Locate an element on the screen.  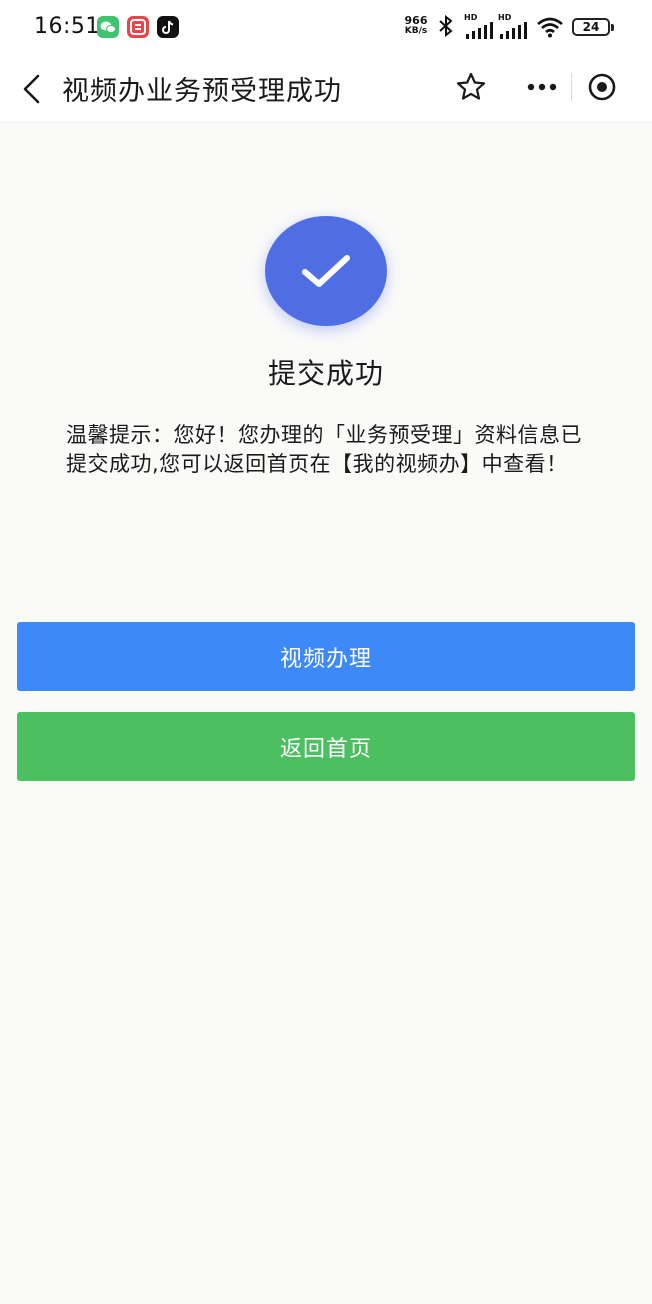
battery-icon: 24 is located at coordinates (593, 27).